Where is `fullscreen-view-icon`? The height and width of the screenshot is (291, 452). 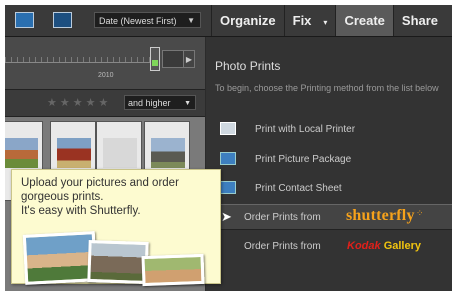 fullscreen-view-icon is located at coordinates (62, 20).